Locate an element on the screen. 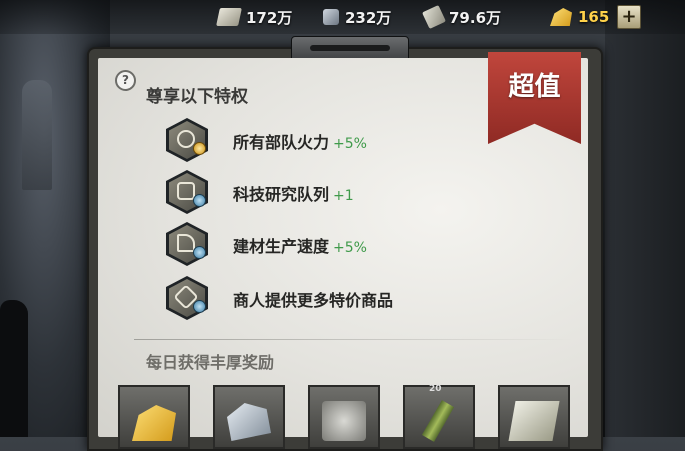 The width and height of the screenshot is (685, 451). steel-ore-icon is located at coordinates (249, 422).